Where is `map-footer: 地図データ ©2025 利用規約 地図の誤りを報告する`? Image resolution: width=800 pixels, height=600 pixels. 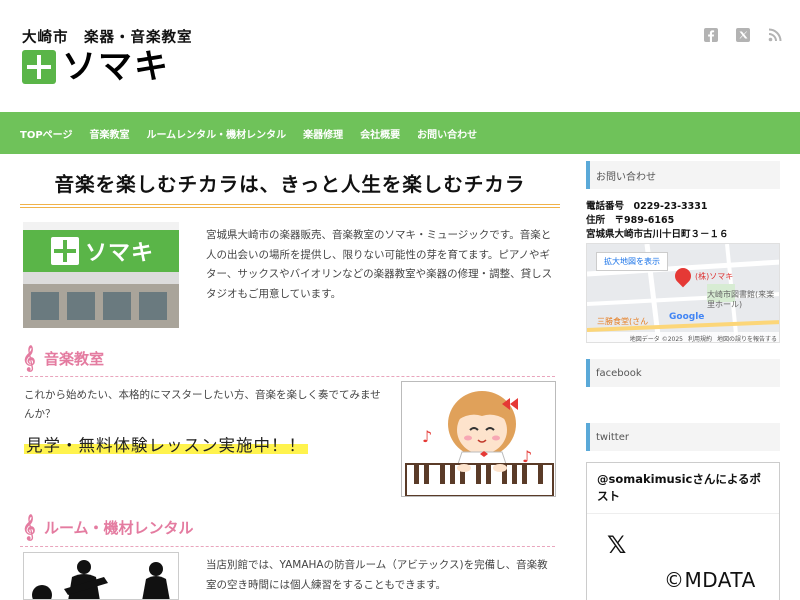
map-footer: 地図データ ©2025 利用規約 地図の誤りを報告する is located at coordinates (683, 337).